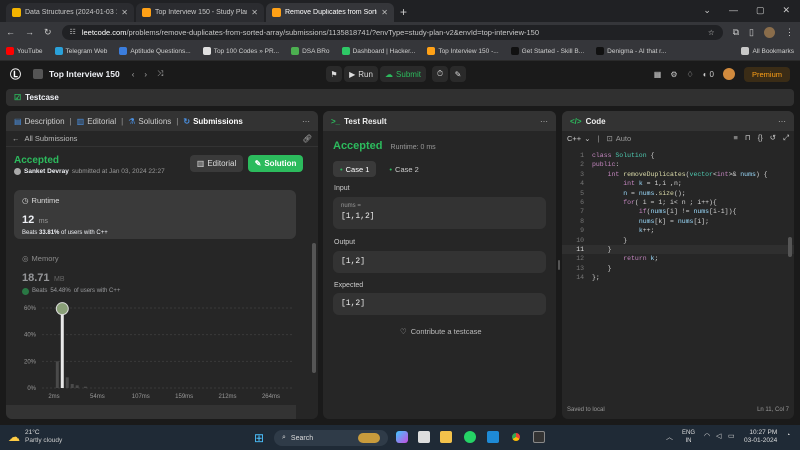 The height and width of the screenshot is (450, 800). I want to click on braces-icon: {}, so click(760, 138).